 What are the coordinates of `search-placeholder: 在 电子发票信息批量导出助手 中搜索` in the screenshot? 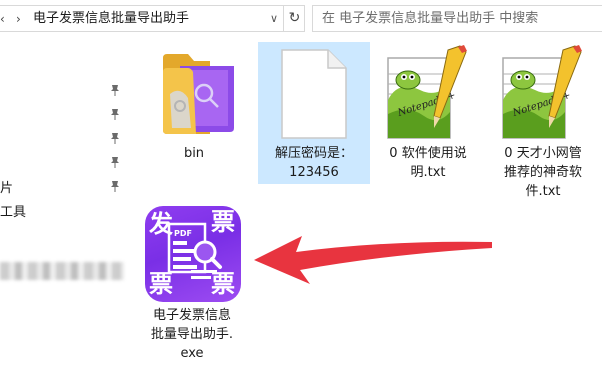 It's located at (430, 18).